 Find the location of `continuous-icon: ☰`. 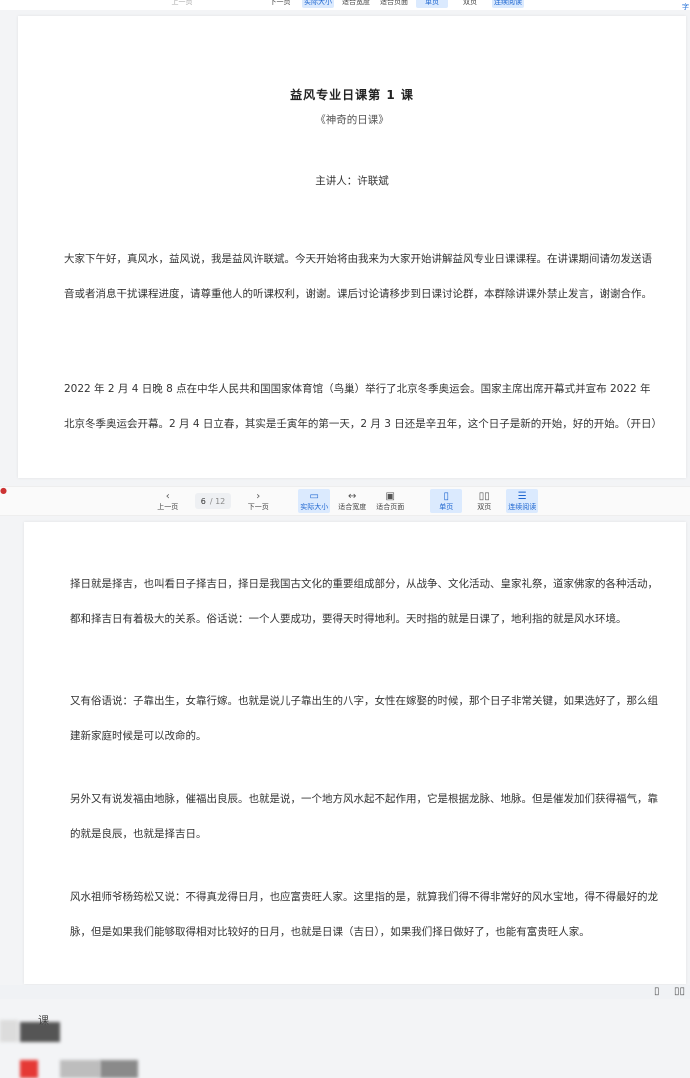

continuous-icon: ☰ is located at coordinates (522, 496).